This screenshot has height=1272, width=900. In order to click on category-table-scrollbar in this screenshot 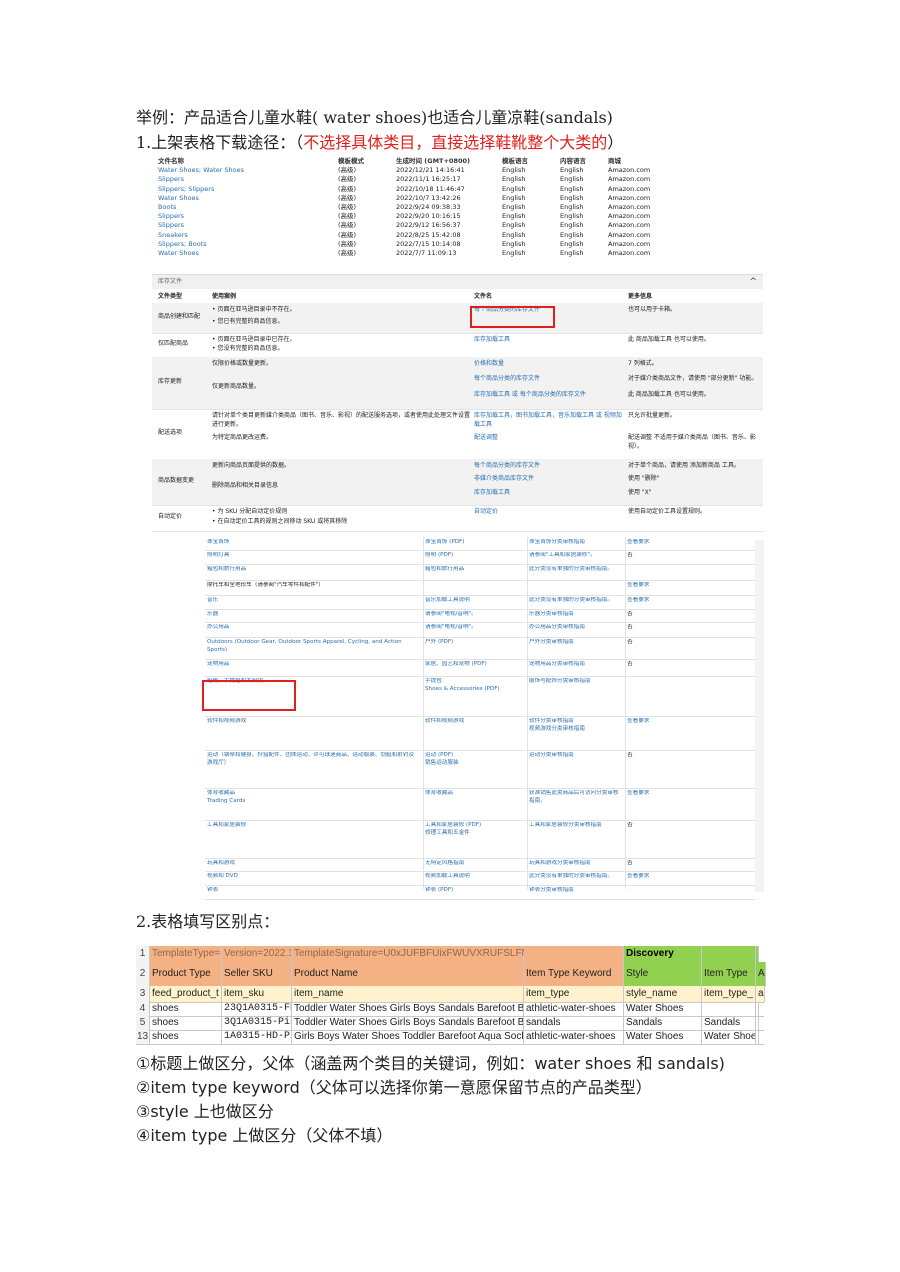, I will do `click(759, 716)`.